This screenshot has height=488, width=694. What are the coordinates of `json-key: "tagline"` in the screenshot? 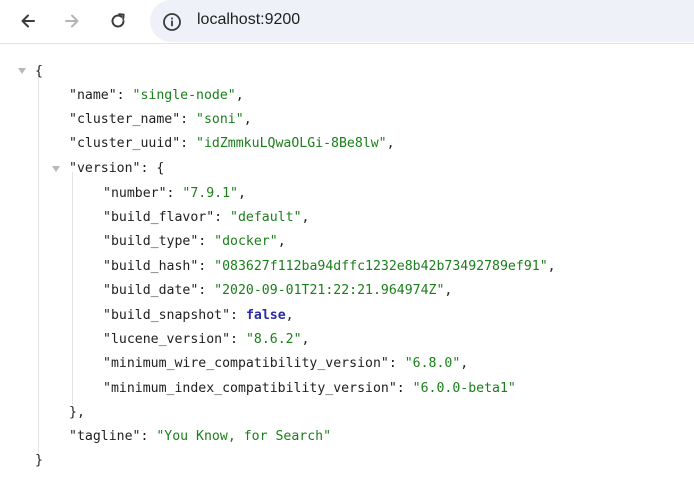 It's located at (105, 436).